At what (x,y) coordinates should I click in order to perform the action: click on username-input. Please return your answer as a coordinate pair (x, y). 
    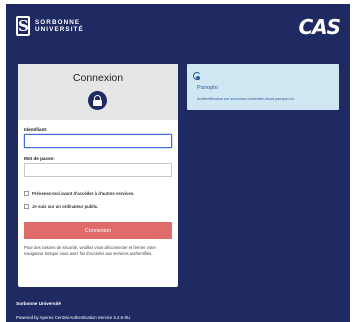
    Looking at the image, I should click on (98, 141).